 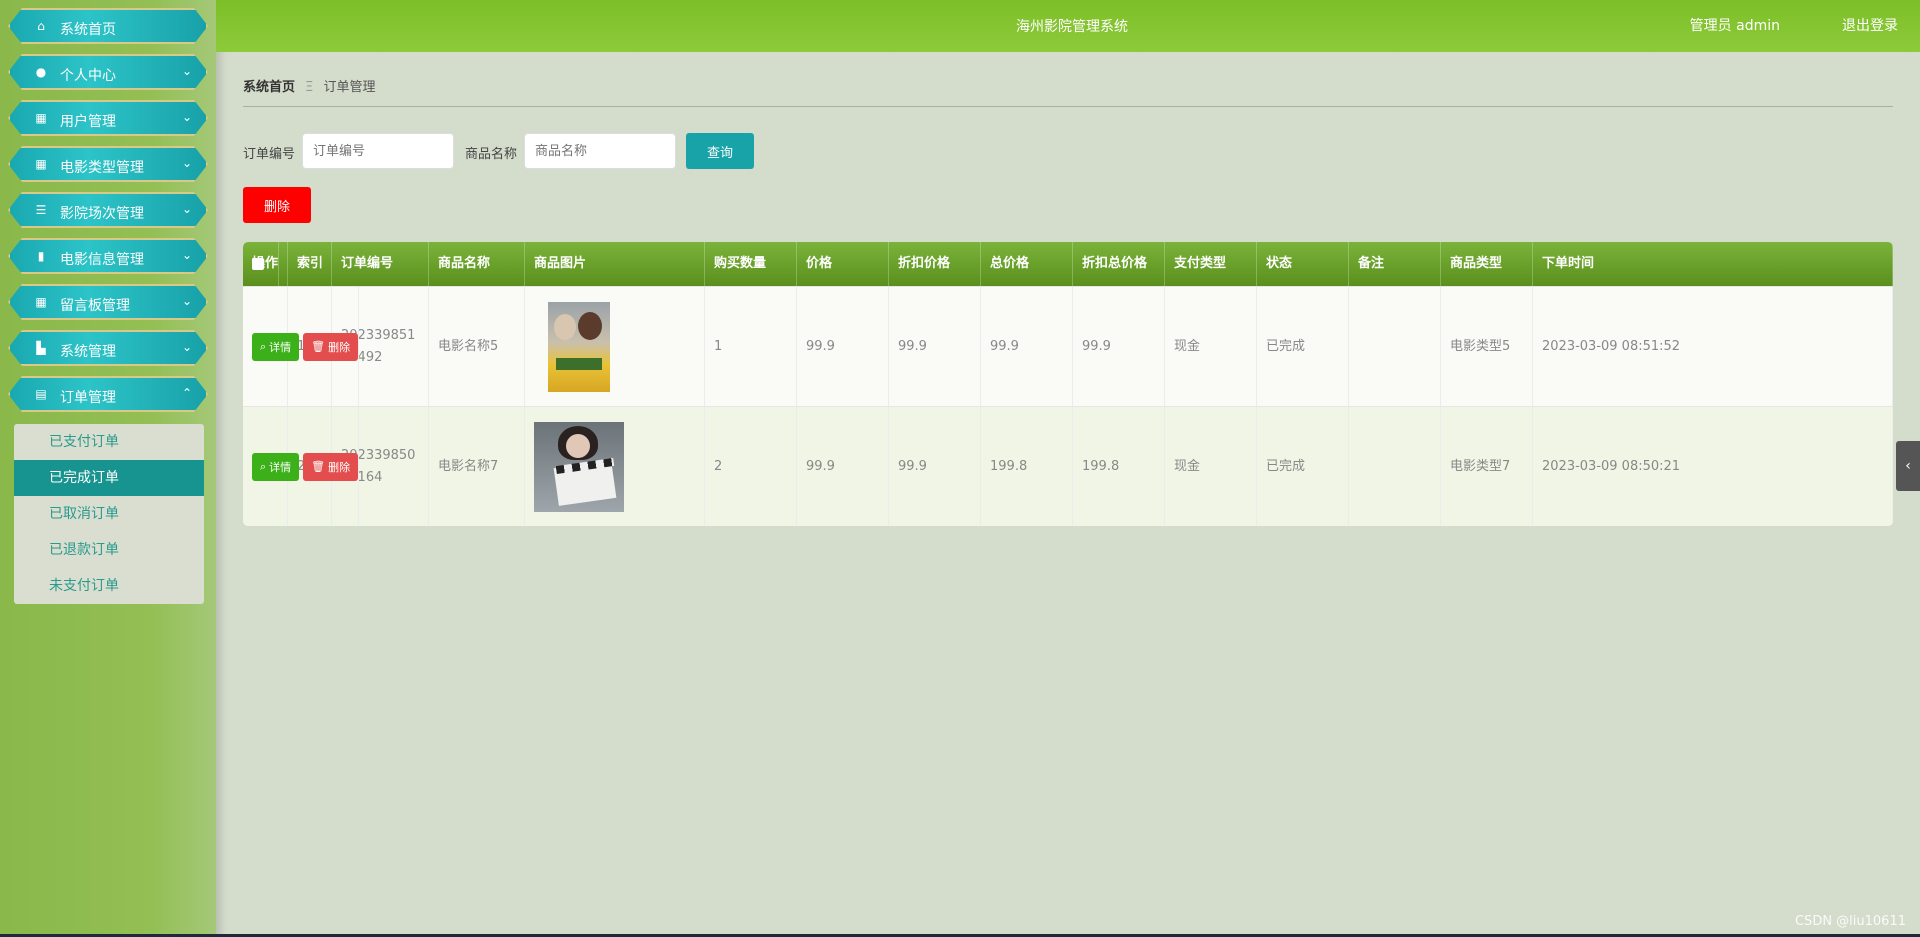 What do you see at coordinates (1027, 466) in the screenshot?
I see `cell-total: 199.8` at bounding box center [1027, 466].